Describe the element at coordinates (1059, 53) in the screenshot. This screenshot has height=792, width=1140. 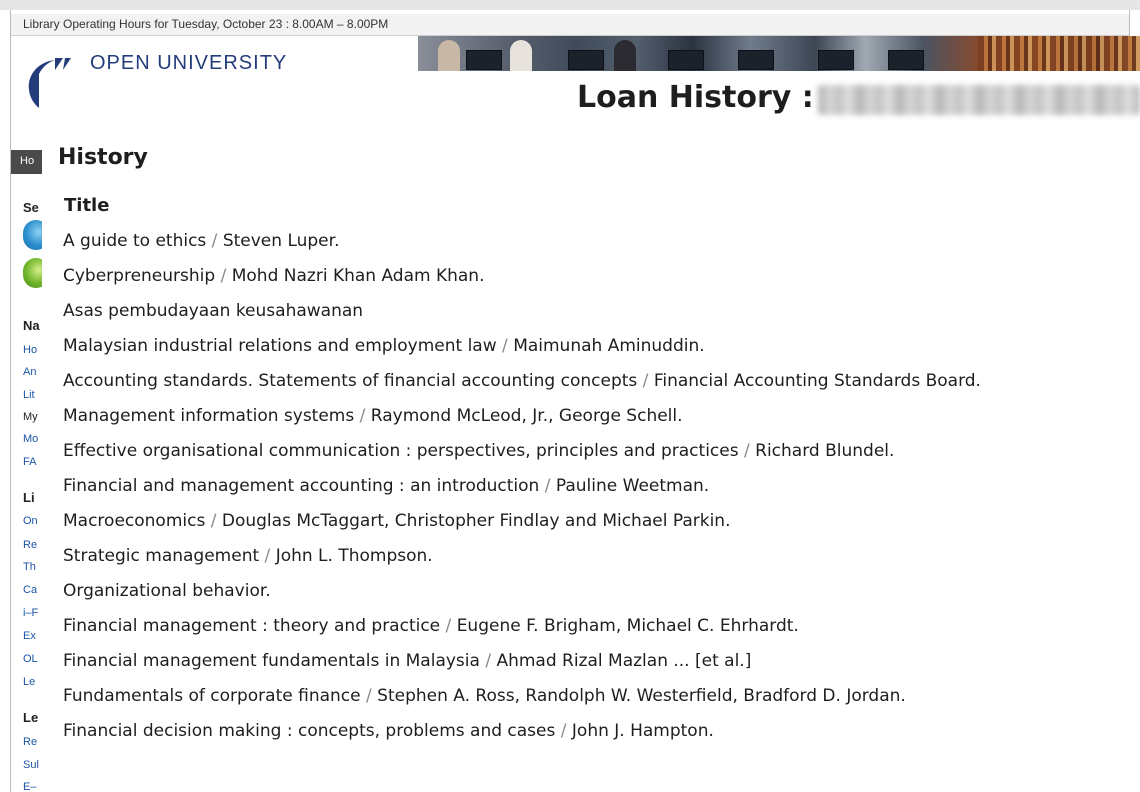
I see `banner-bookshelf` at that location.